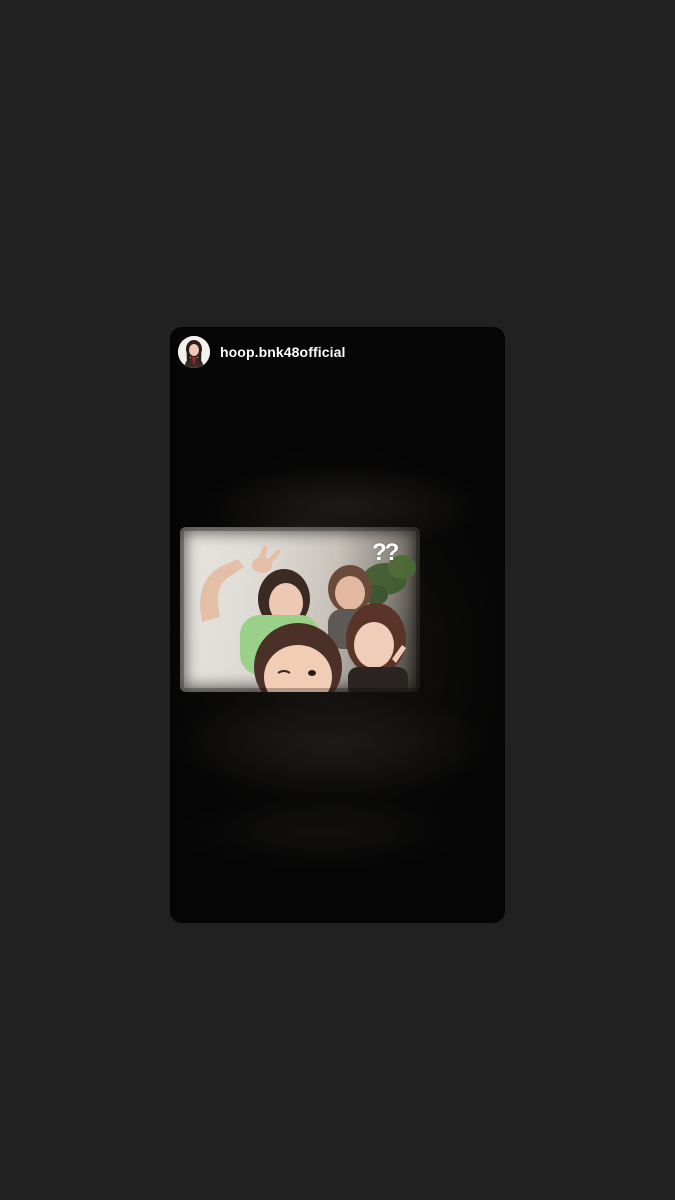  What do you see at coordinates (300, 609) in the screenshot?
I see `viewfinder-photo: ??` at bounding box center [300, 609].